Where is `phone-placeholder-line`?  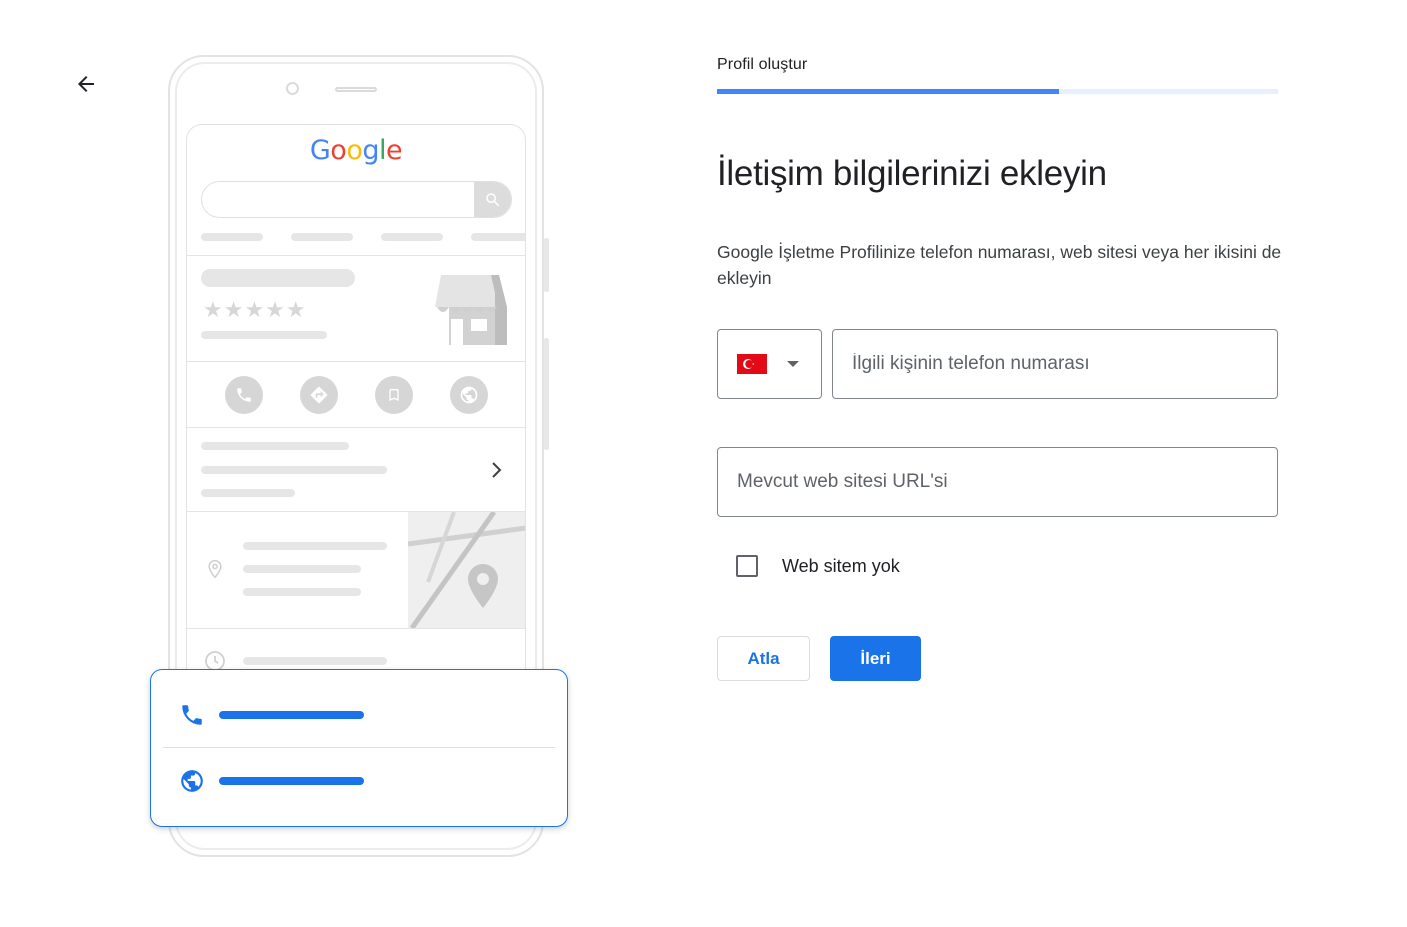 phone-placeholder-line is located at coordinates (291, 715).